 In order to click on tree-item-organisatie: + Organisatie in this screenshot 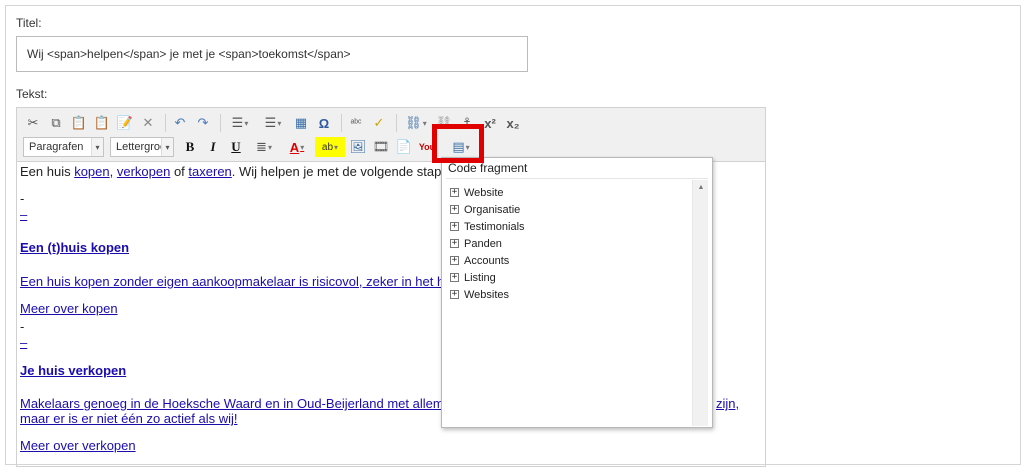, I will do `click(487, 209)`.